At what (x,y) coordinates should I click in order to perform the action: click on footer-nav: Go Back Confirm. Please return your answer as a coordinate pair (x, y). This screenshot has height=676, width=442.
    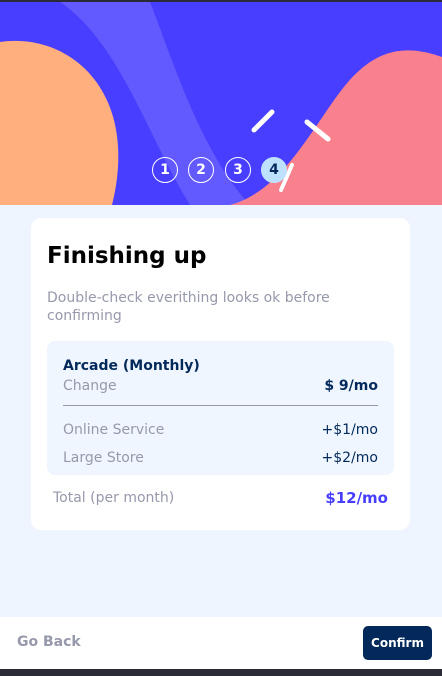
    Looking at the image, I should click on (221, 643).